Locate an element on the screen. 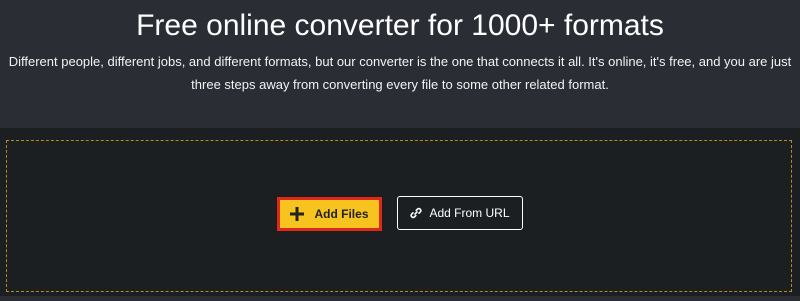  add-from-url-button: Add From URL is located at coordinates (460, 213).